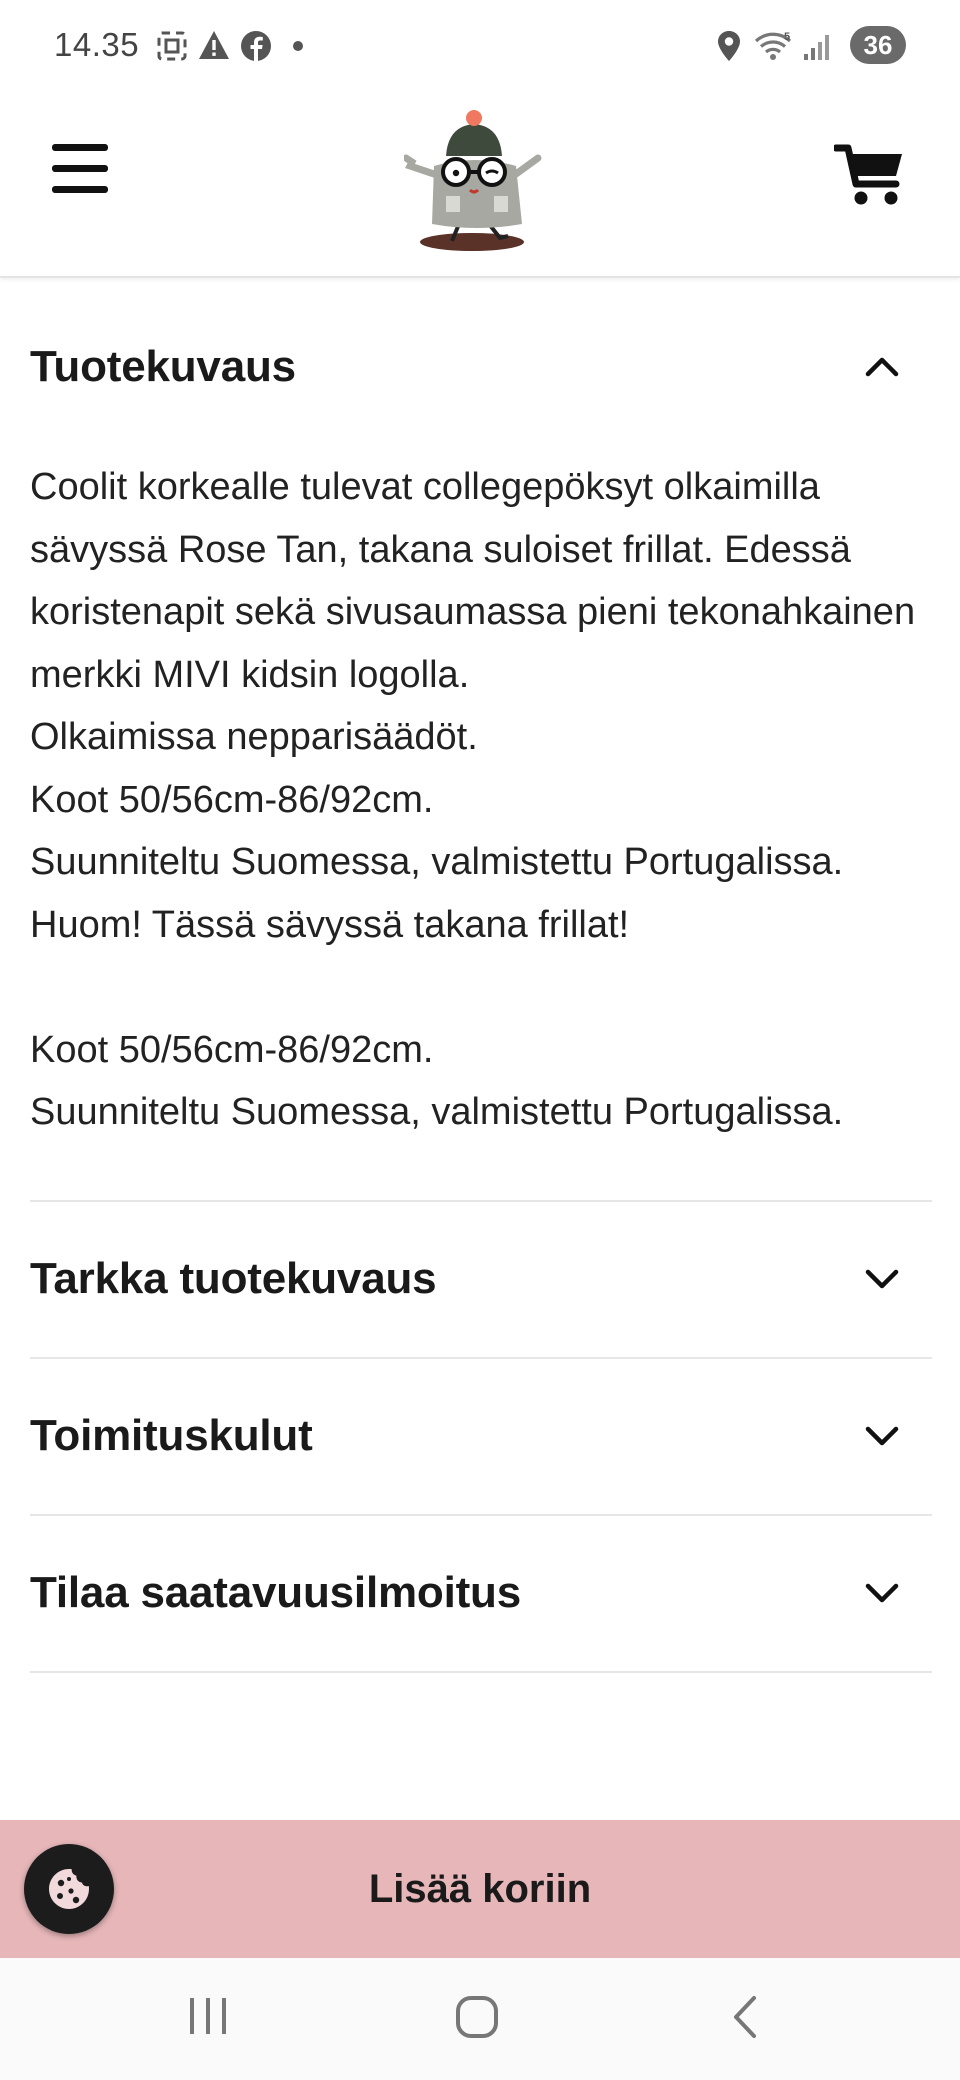 Image resolution: width=960 pixels, height=2080 pixels. I want to click on accordion-header-tarkka-tuotekuvaus: Tarkka tuotekuvaus, so click(481, 1279).